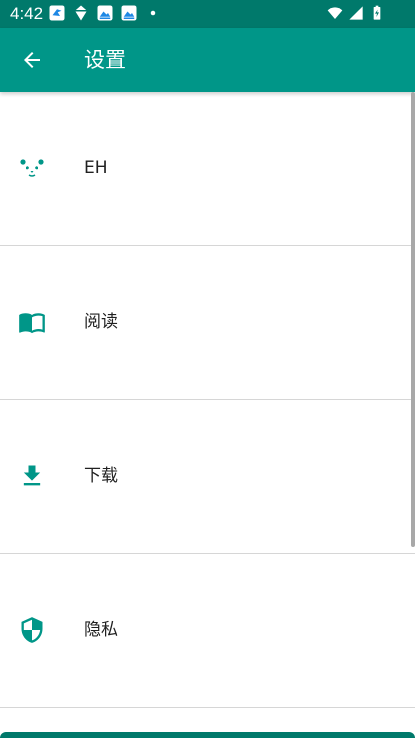 The height and width of the screenshot is (739, 415). Describe the element at coordinates (207, 60) in the screenshot. I see `app-bar: 设置` at that location.